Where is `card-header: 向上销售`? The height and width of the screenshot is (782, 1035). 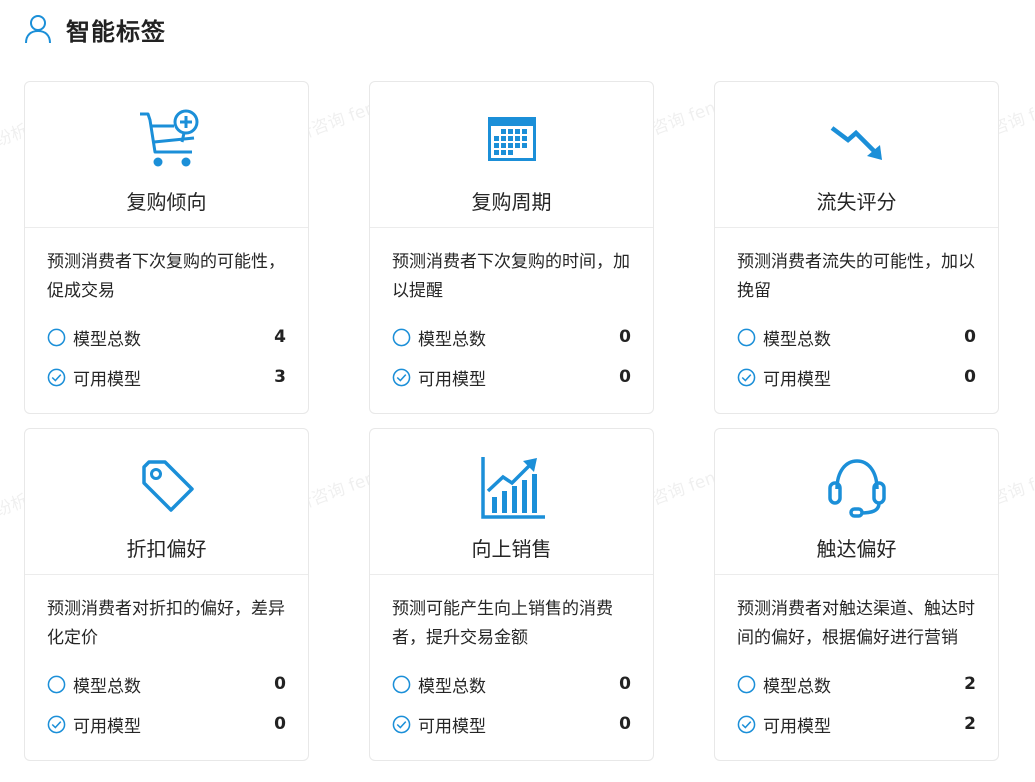 card-header: 向上销售 is located at coordinates (511, 502).